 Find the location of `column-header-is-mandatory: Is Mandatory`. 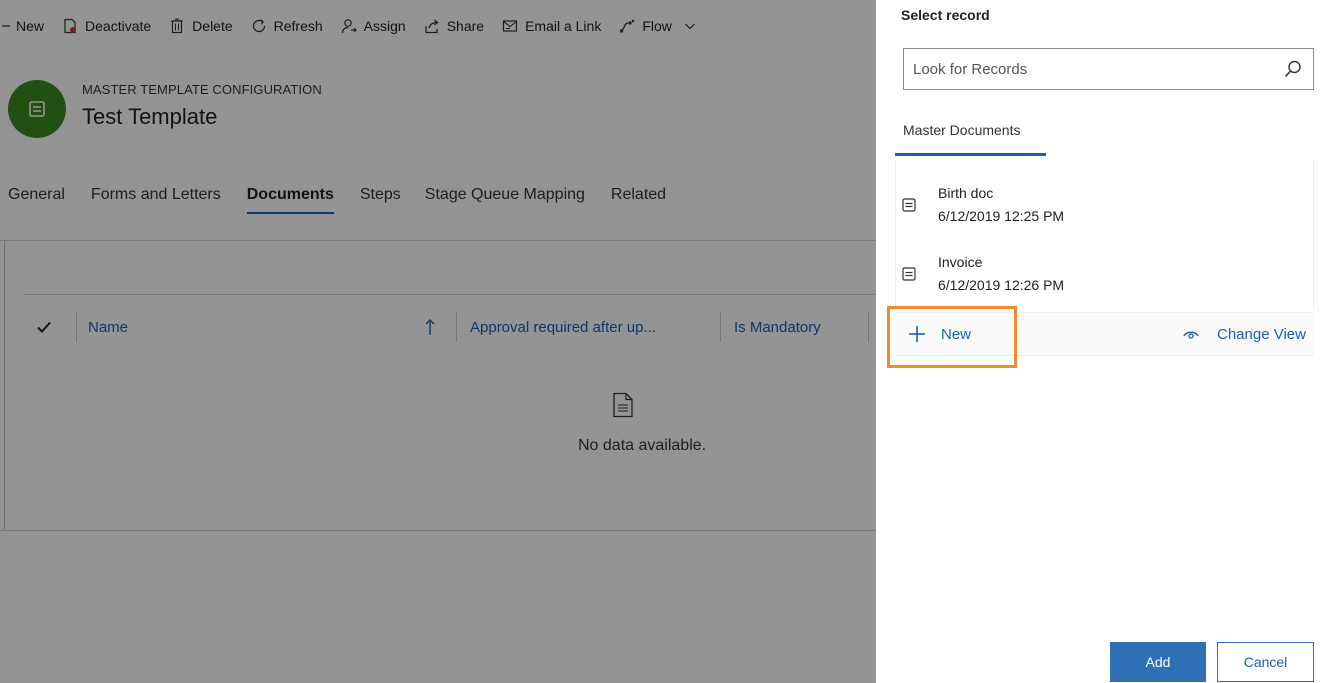

column-header-is-mandatory: Is Mandatory is located at coordinates (777, 327).